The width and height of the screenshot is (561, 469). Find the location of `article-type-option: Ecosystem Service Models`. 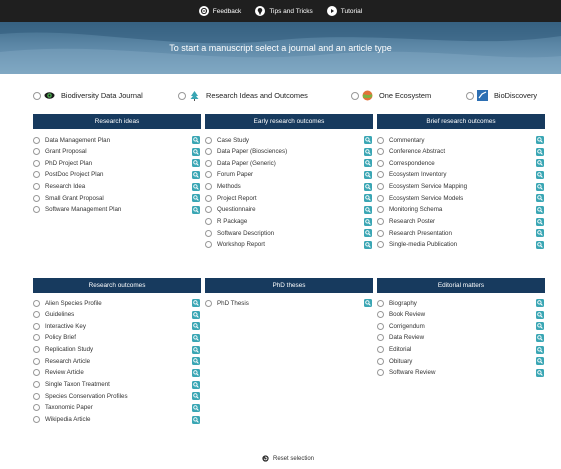

article-type-option: Ecosystem Service Models is located at coordinates (420, 198).